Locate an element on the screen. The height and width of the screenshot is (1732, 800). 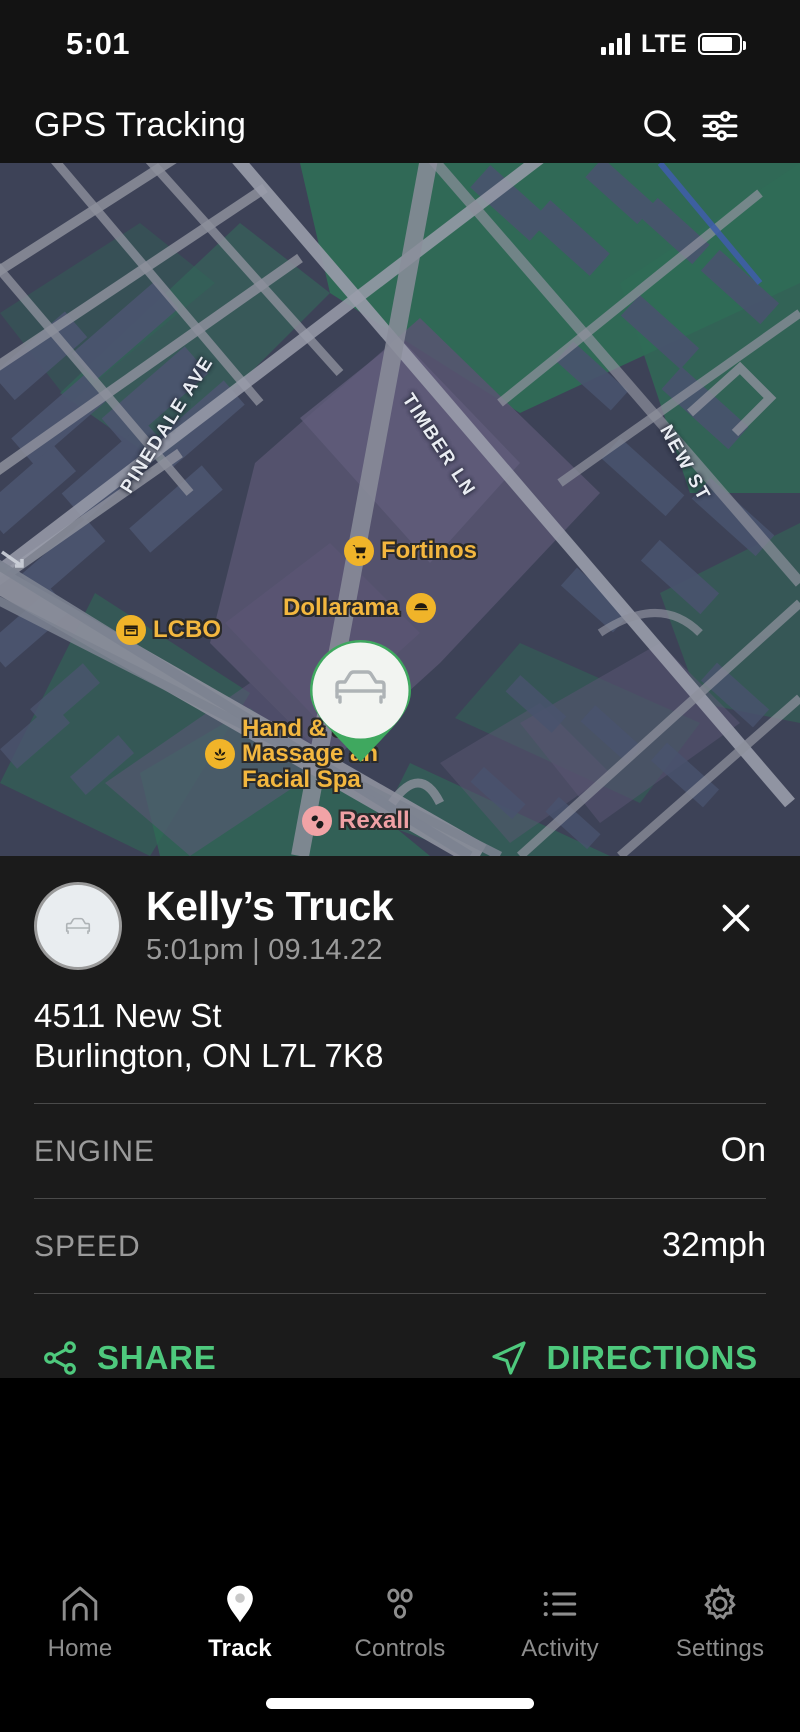
share-button: SHARE is located at coordinates (128, 1358).